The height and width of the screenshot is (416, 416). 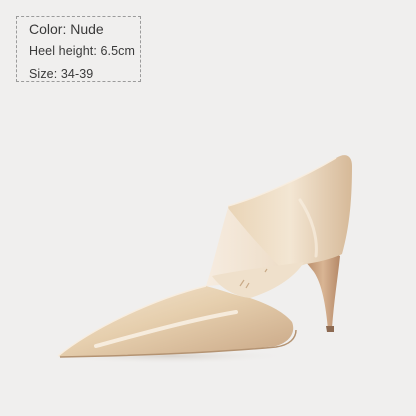 What do you see at coordinates (176, 322) in the screenshot?
I see `shoe-vamp` at bounding box center [176, 322].